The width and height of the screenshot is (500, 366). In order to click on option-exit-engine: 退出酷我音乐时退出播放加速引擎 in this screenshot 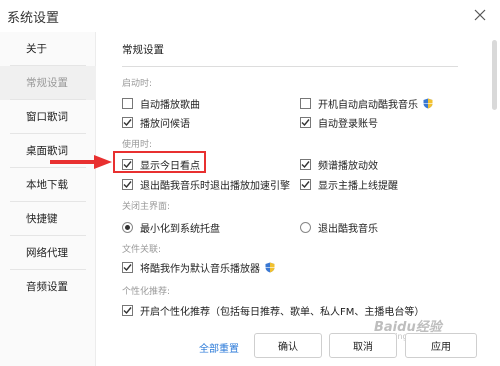, I will do `click(206, 184)`.